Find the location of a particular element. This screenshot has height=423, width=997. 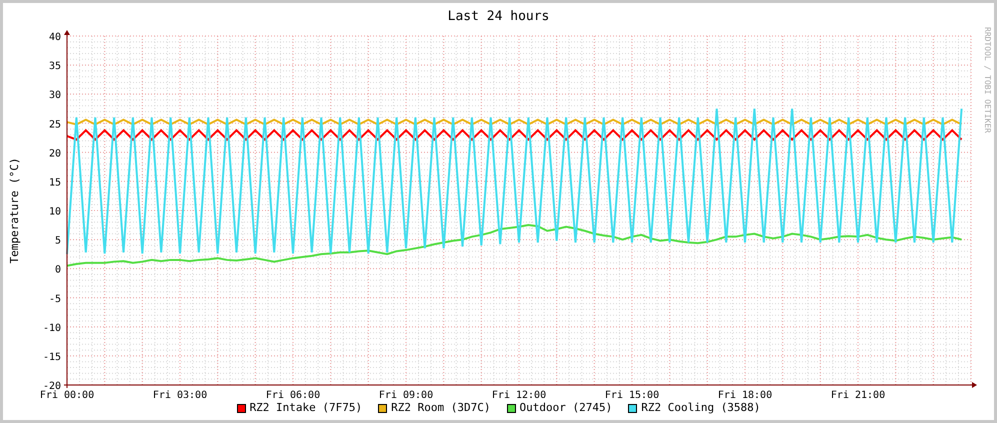

legend-label: Outdoor (2745) is located at coordinates (566, 408).